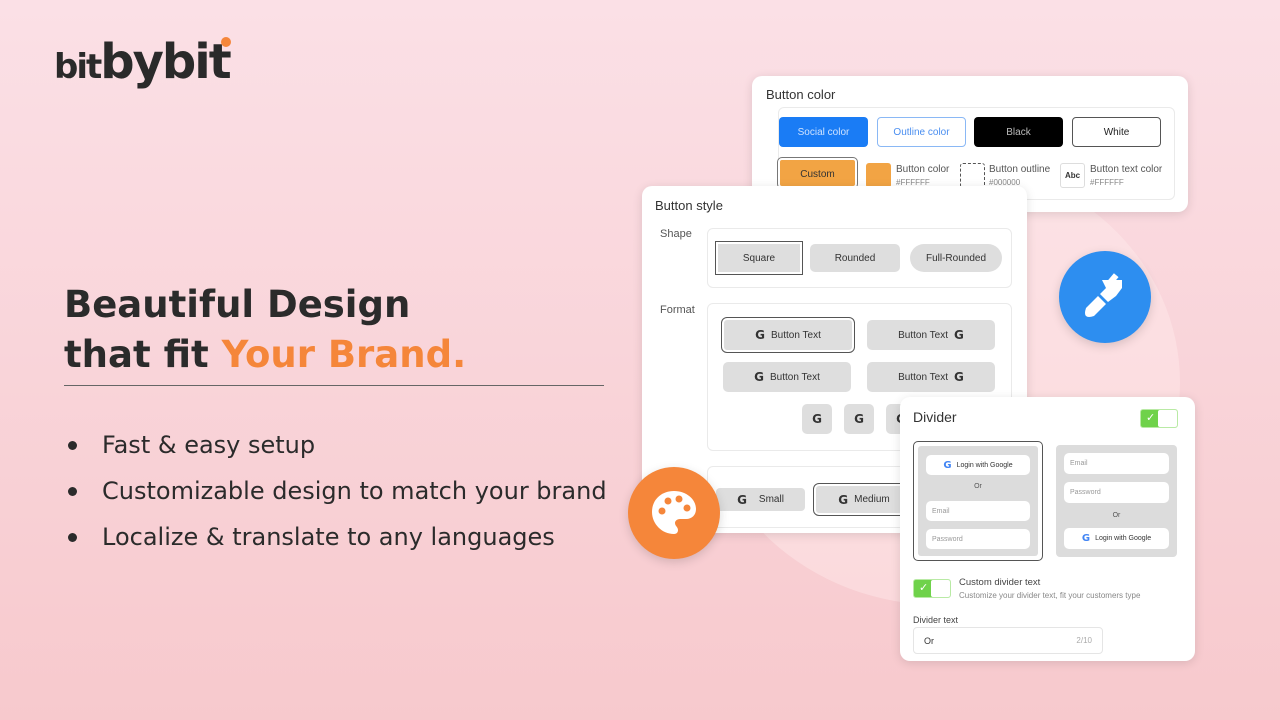 The width and height of the screenshot is (1280, 720). I want to click on headline-accent: Your Brand., so click(344, 354).